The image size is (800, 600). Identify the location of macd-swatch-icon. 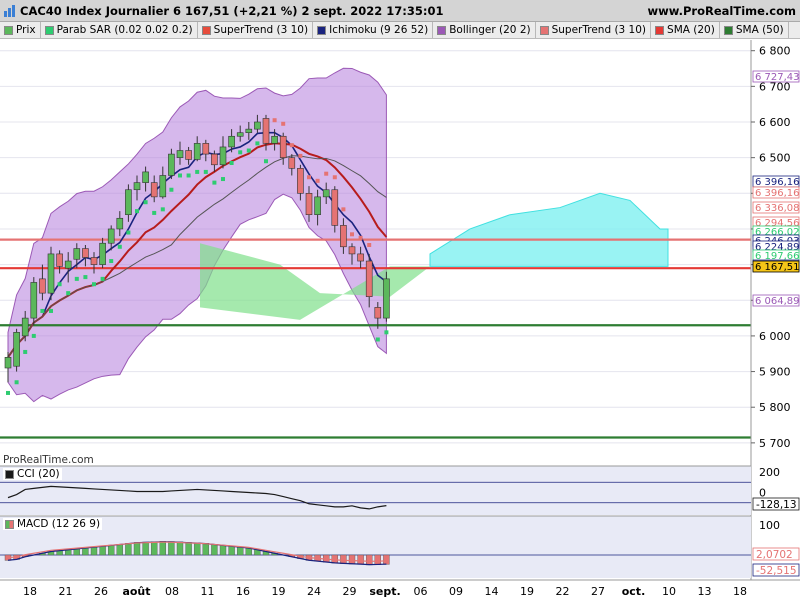
(9, 524).